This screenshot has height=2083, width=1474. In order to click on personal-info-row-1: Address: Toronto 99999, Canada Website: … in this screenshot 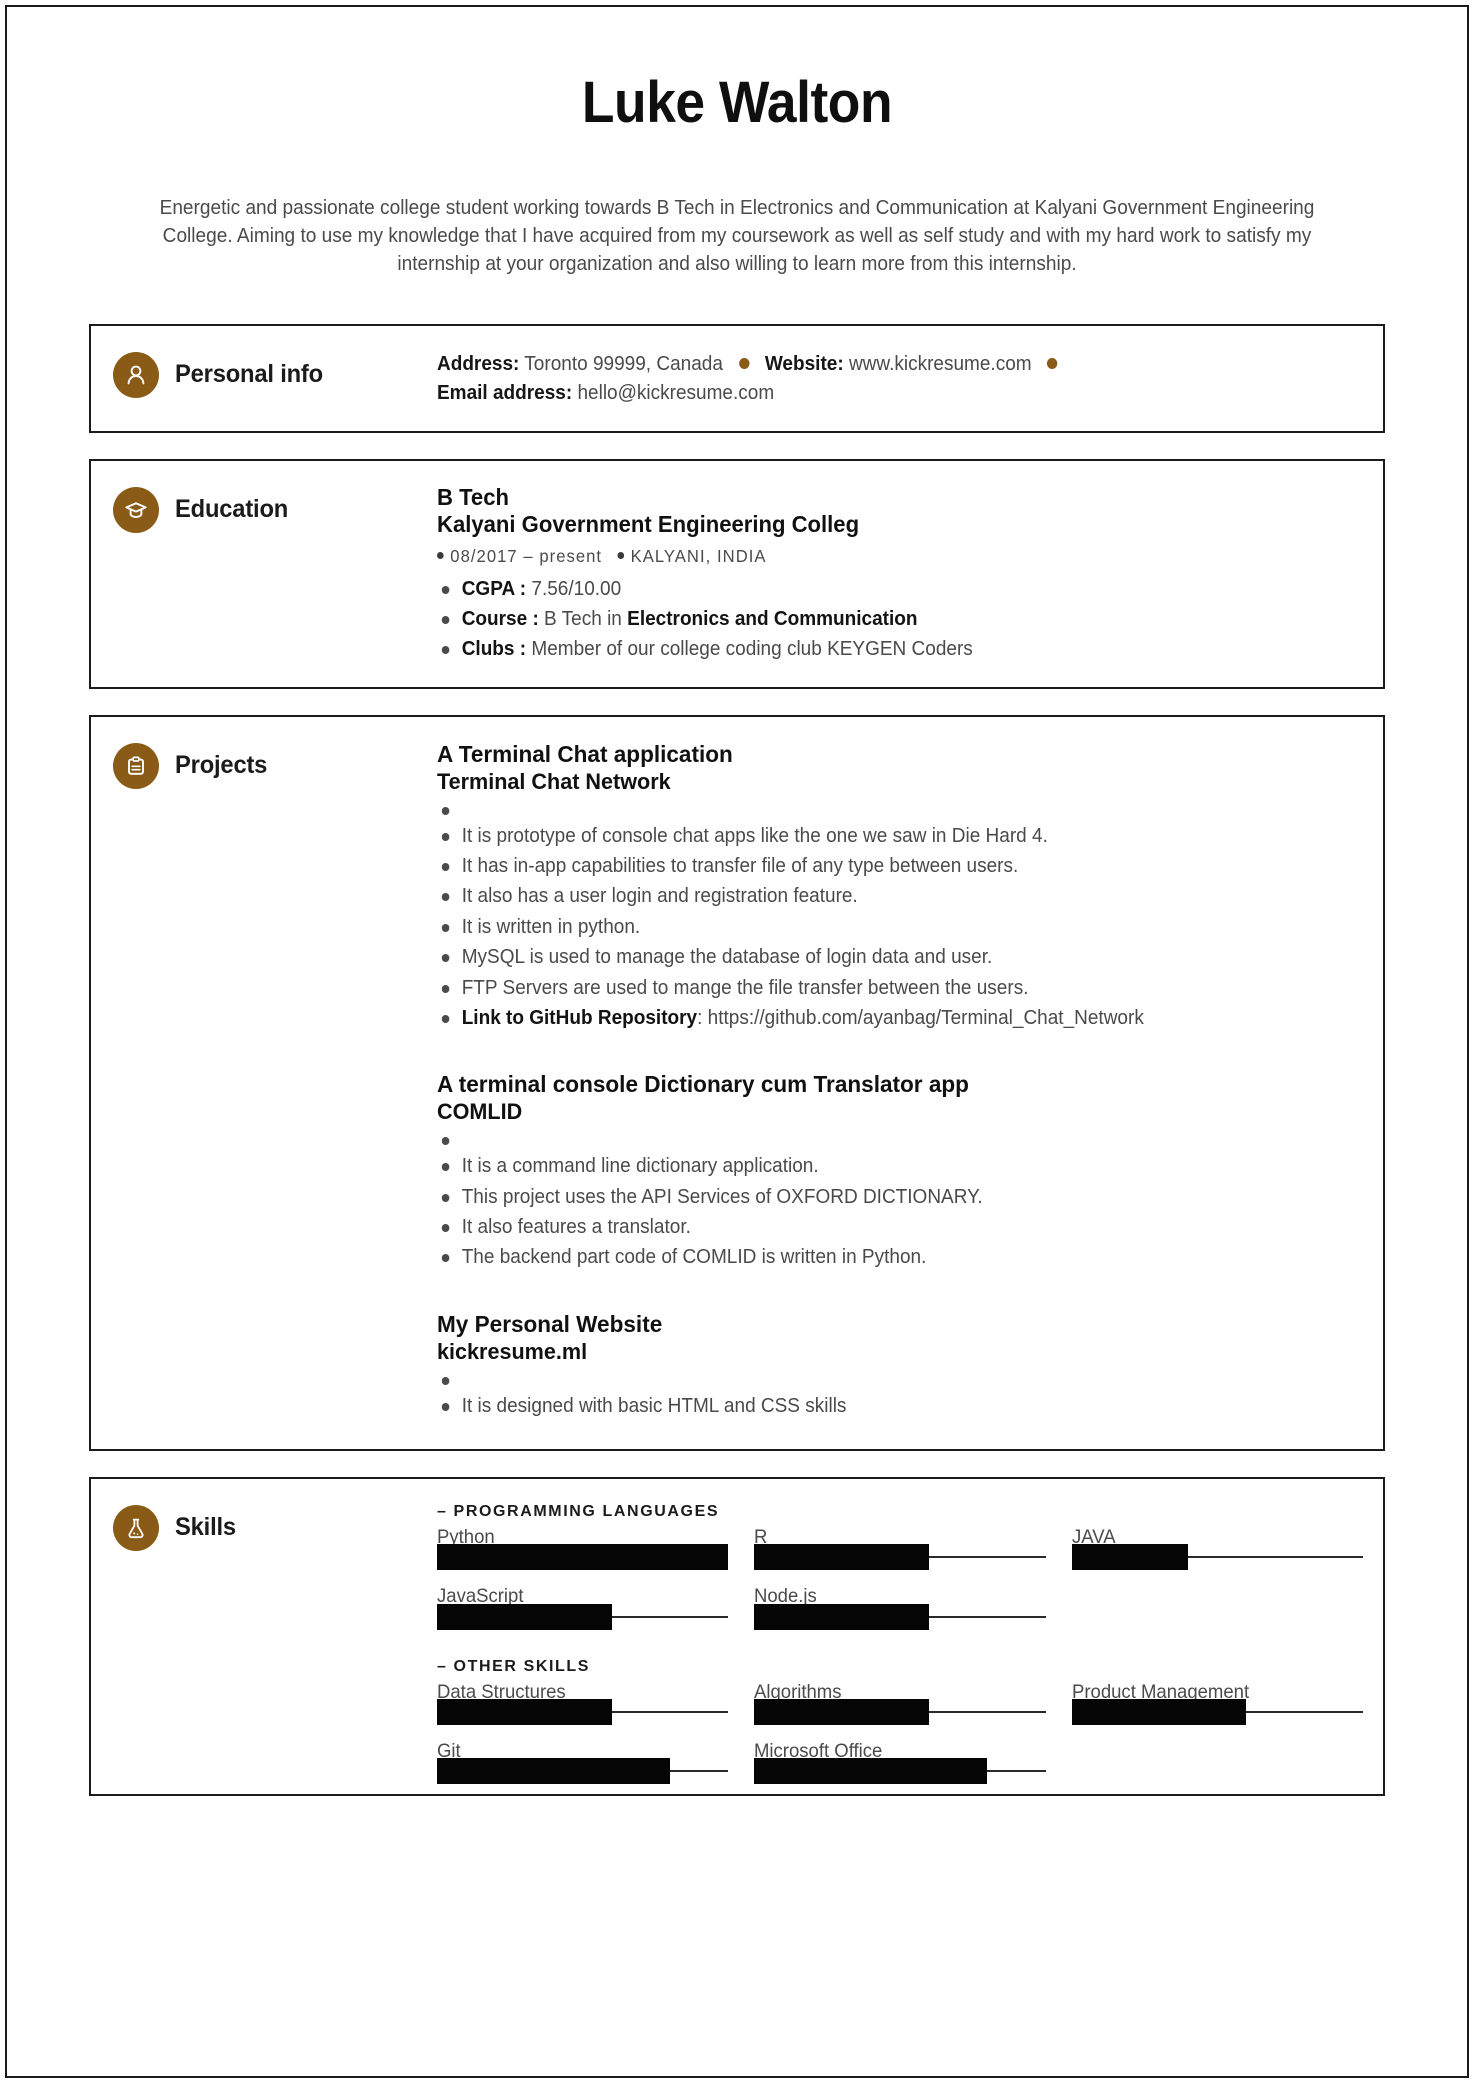, I will do `click(877, 365)`.